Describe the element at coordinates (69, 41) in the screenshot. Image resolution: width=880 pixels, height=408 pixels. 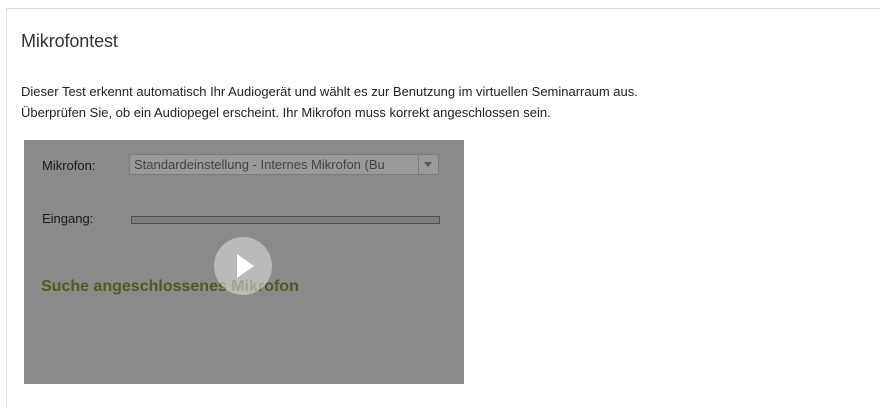
I see `page-title: Mikrofontest` at that location.